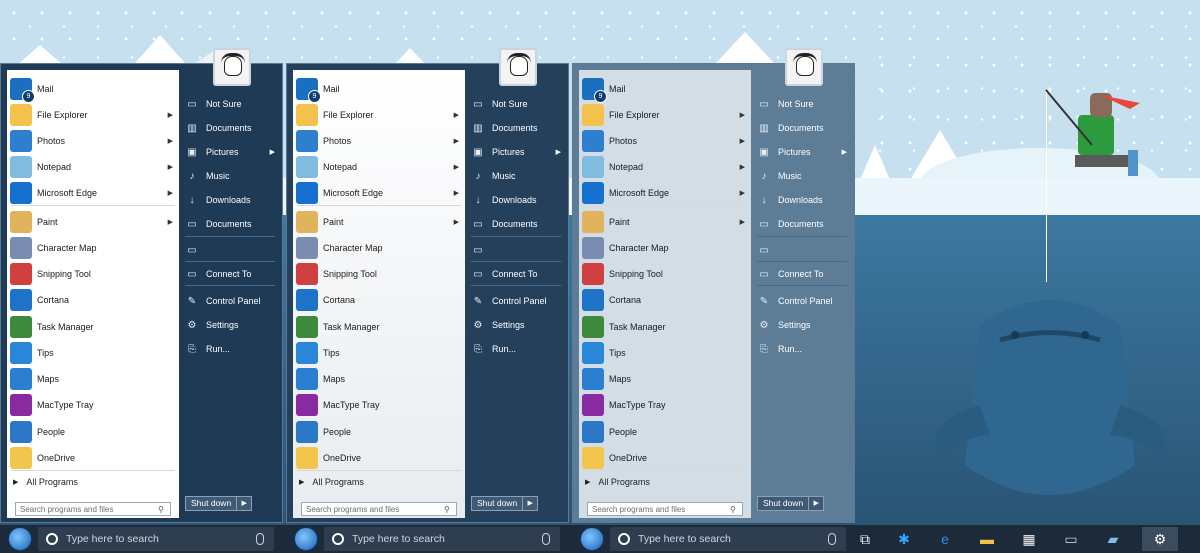 This screenshot has width=1200, height=553. Describe the element at coordinates (665, 353) in the screenshot. I see `program-item: Tips` at that location.